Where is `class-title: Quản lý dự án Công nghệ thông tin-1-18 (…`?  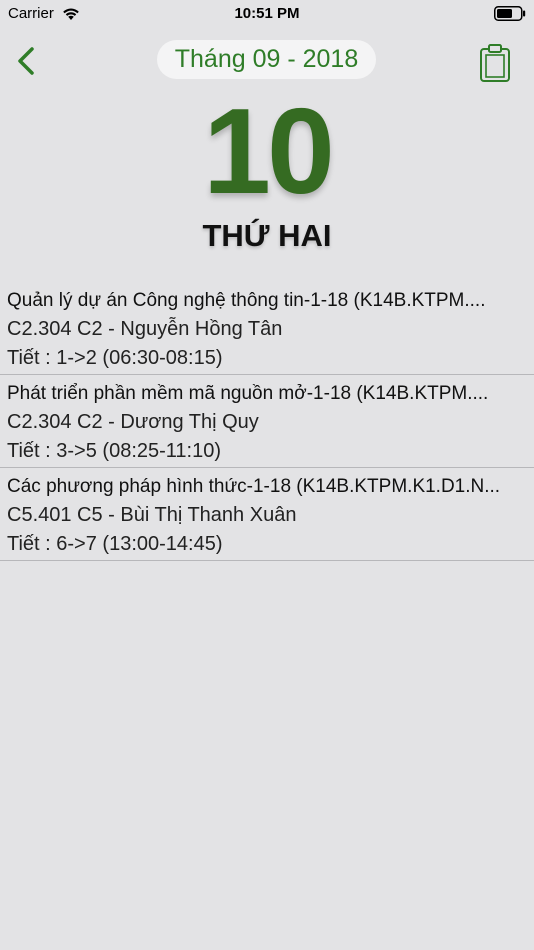
class-title: Quản lý dự án Công nghệ thông tin-1-18 (… is located at coordinates (246, 300).